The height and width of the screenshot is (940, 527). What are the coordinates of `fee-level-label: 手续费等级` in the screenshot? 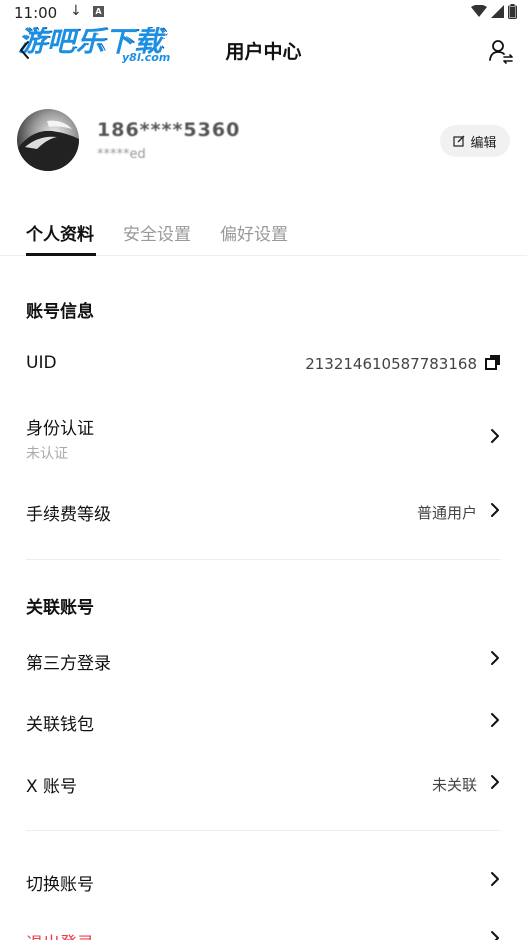 It's located at (68, 512).